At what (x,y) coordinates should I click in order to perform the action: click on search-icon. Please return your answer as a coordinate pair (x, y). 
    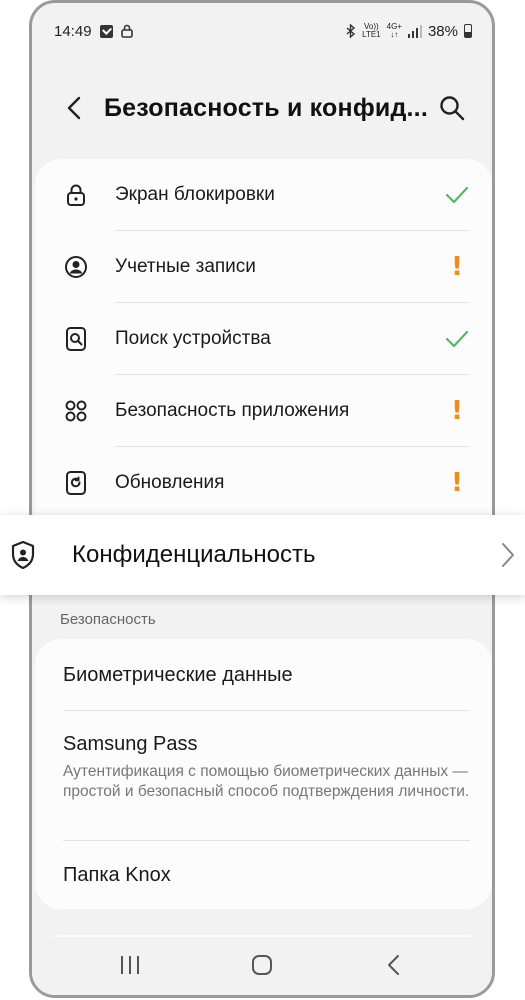
    Looking at the image, I should click on (452, 108).